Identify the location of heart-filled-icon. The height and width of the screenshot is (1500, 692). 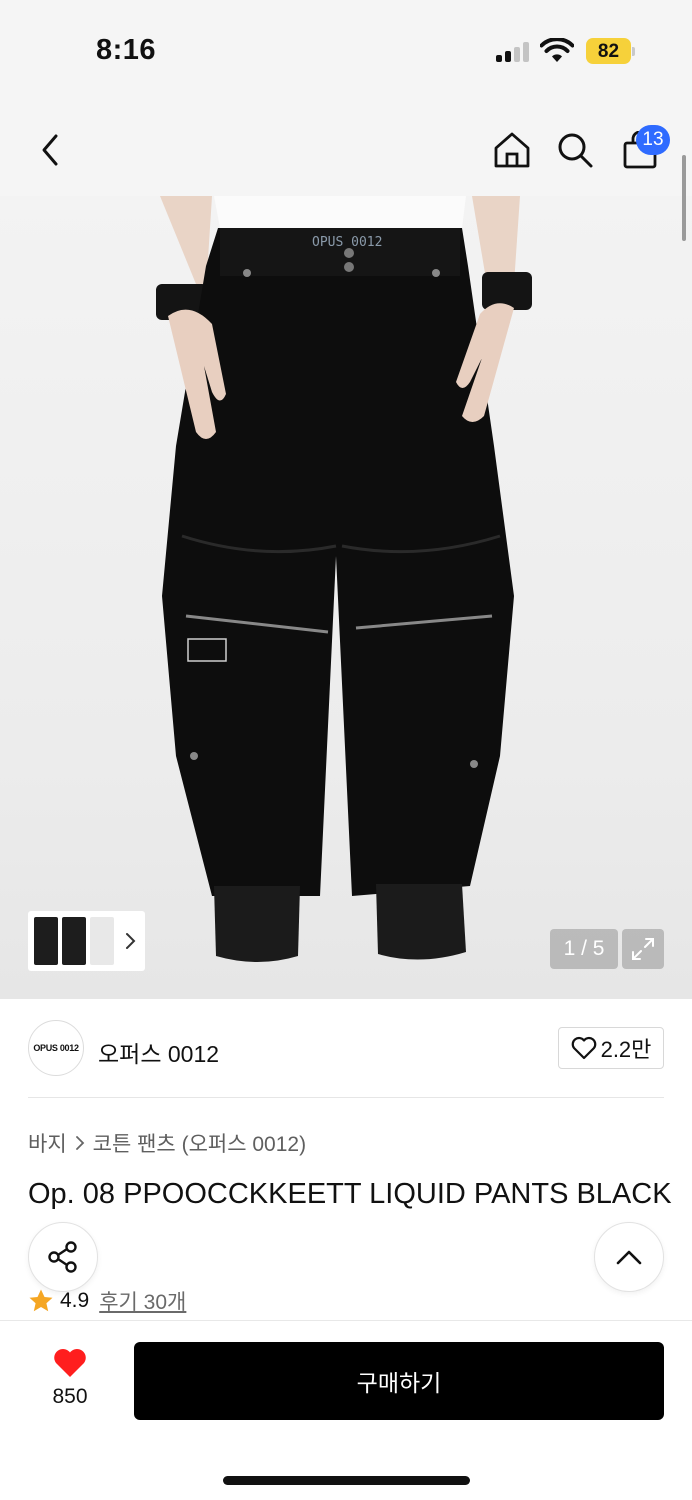
(70, 1363).